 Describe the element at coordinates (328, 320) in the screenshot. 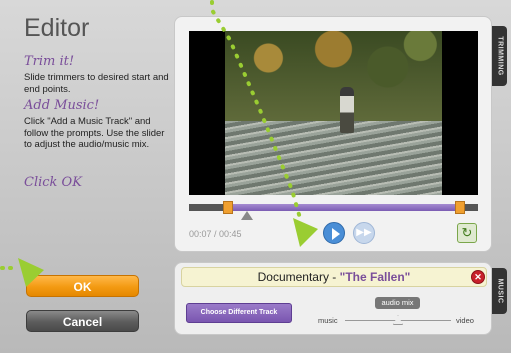

I see `mix-music-label: music` at that location.